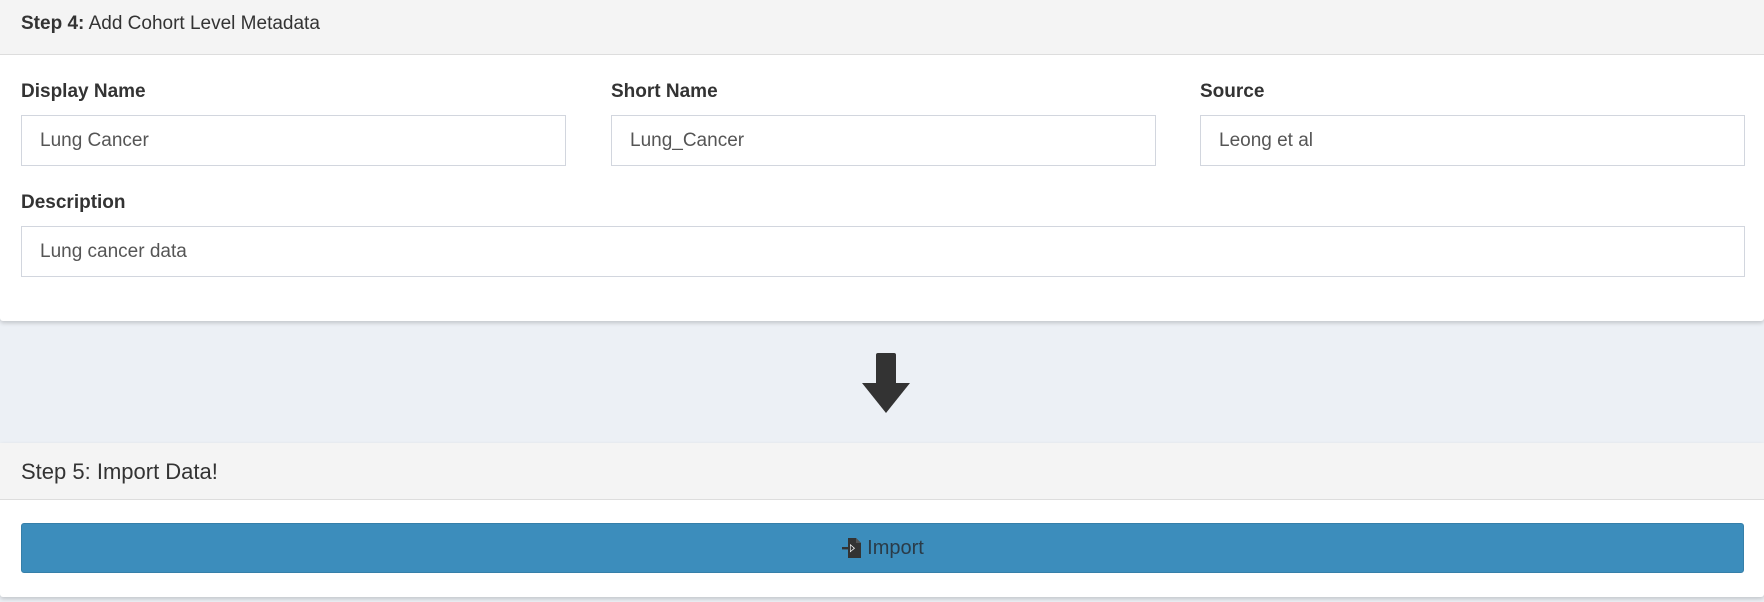 The width and height of the screenshot is (1764, 602). I want to click on step4-title-bold: Step 4:, so click(53, 23).